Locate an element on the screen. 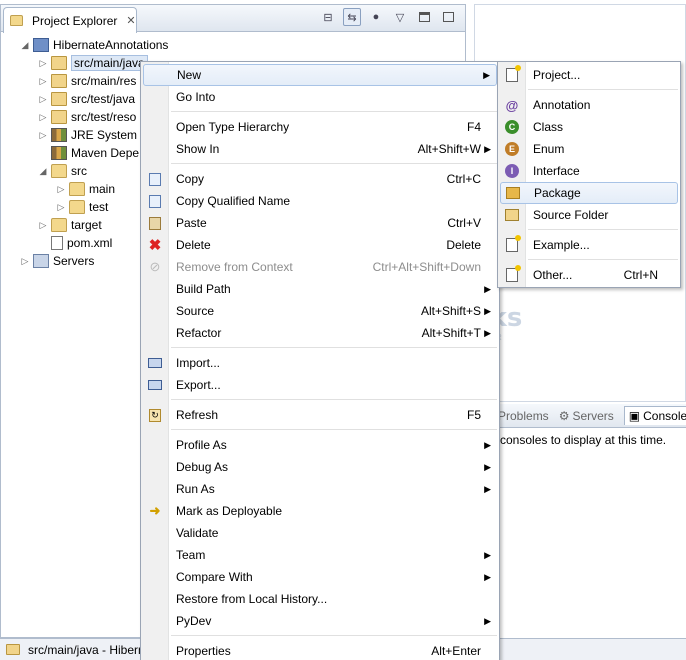  tab-problems: Problems is located at coordinates (523, 416).